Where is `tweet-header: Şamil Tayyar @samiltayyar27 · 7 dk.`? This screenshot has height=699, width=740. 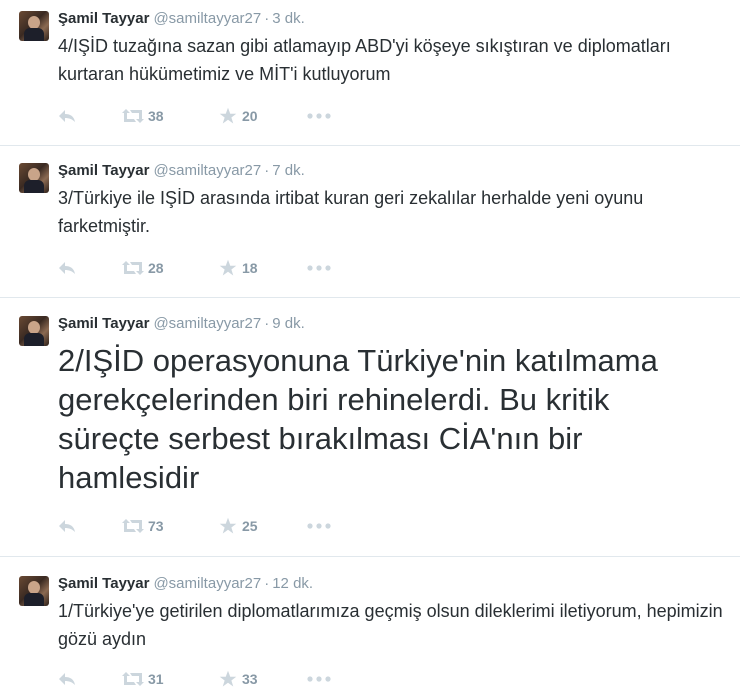
tweet-header: Şamil Tayyar @samiltayyar27 · 7 dk. is located at coordinates (181, 171).